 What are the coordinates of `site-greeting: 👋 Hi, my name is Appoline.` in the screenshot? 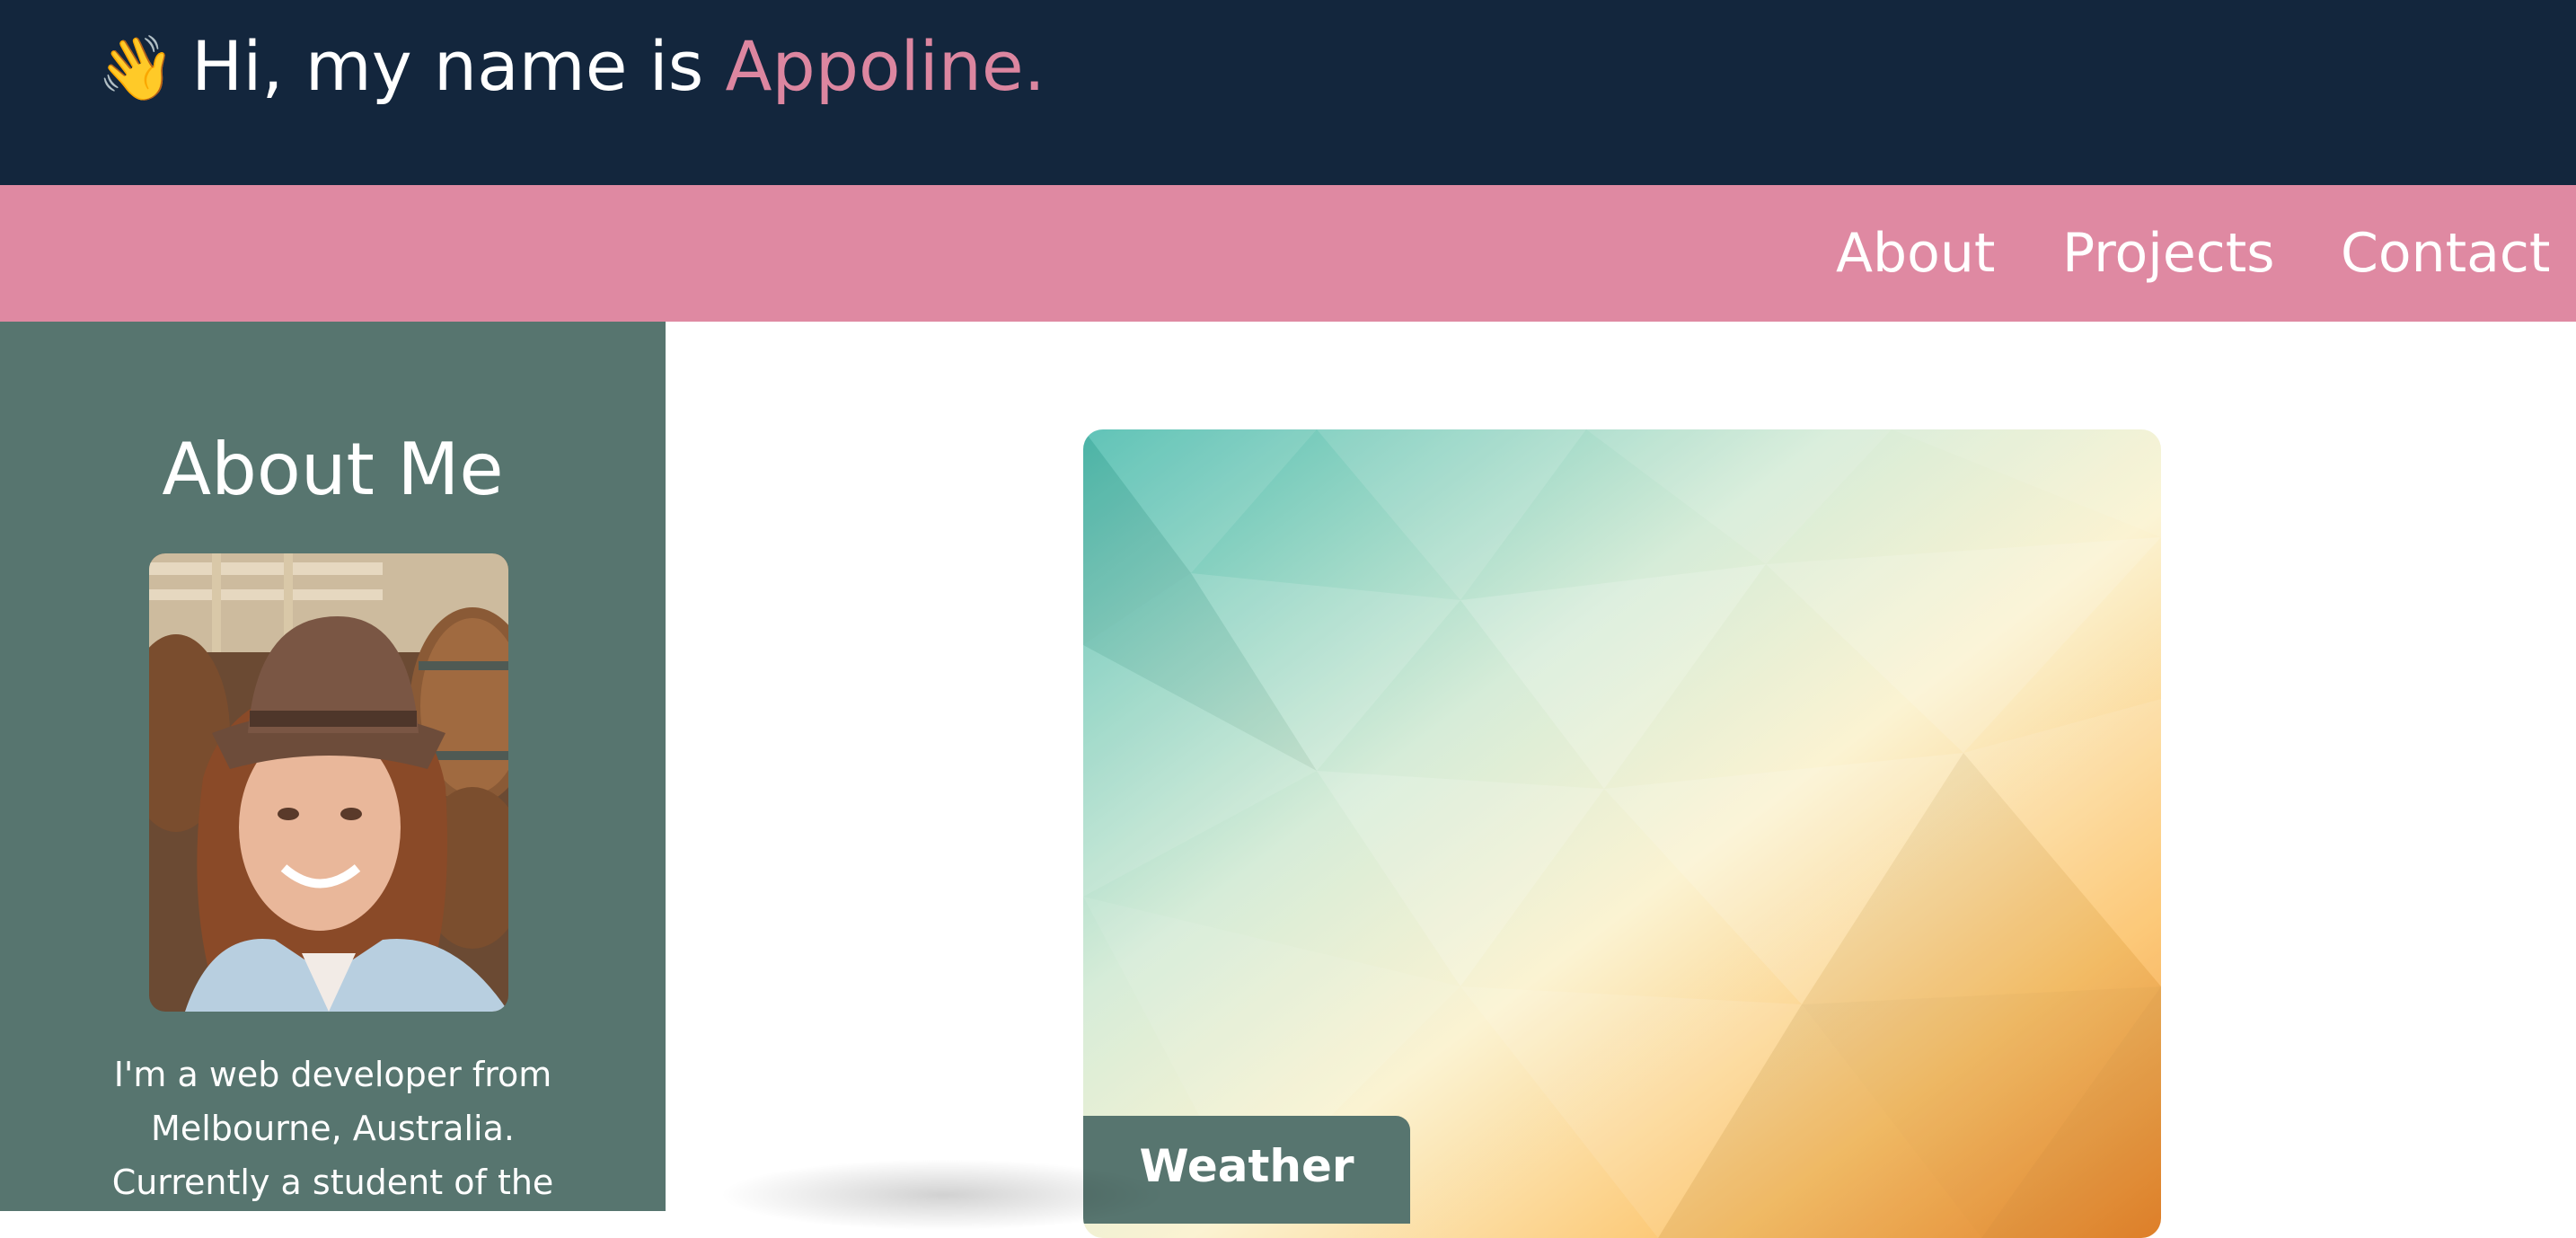 It's located at (571, 67).